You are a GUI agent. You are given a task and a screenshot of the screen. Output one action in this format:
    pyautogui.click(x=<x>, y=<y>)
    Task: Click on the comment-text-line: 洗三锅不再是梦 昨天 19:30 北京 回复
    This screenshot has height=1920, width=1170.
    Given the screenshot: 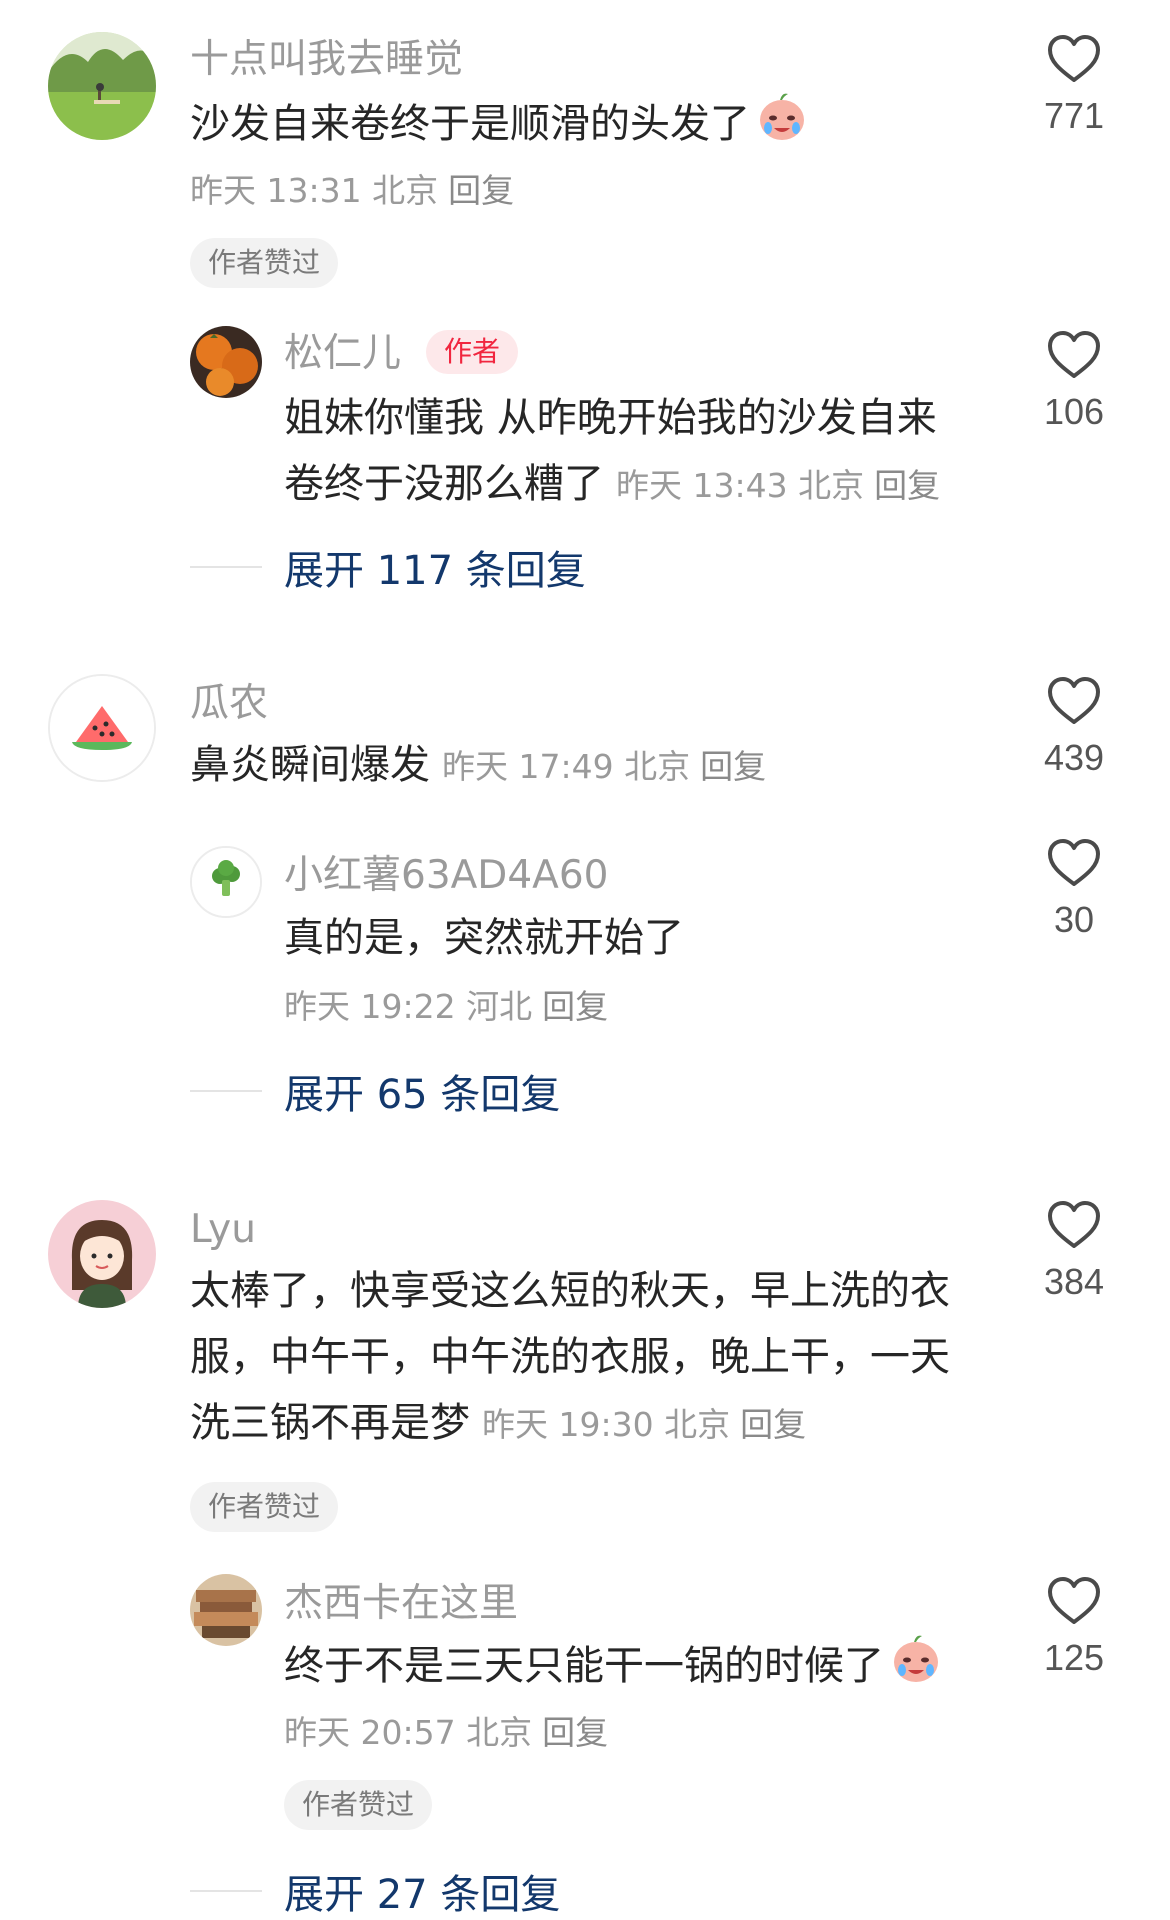 What is the action you would take?
    pyautogui.click(x=570, y=1424)
    